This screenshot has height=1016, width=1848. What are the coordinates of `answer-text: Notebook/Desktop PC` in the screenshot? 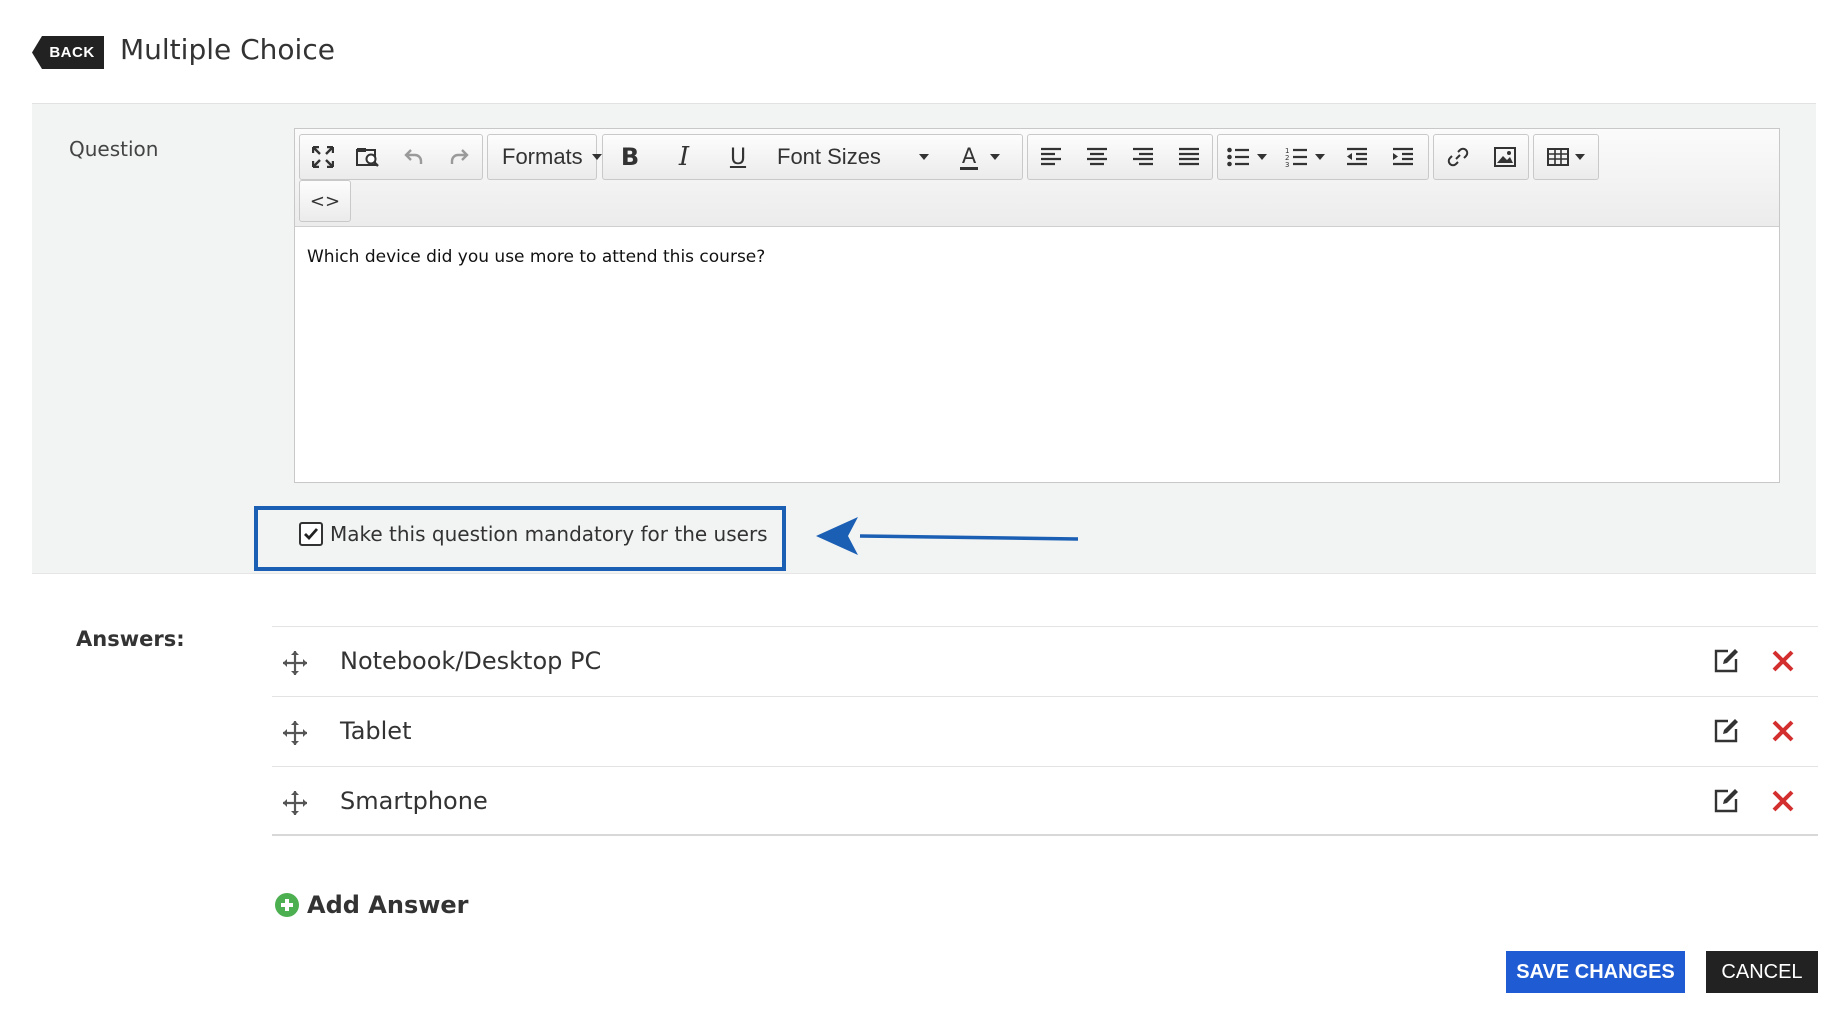 It's located at (471, 661).